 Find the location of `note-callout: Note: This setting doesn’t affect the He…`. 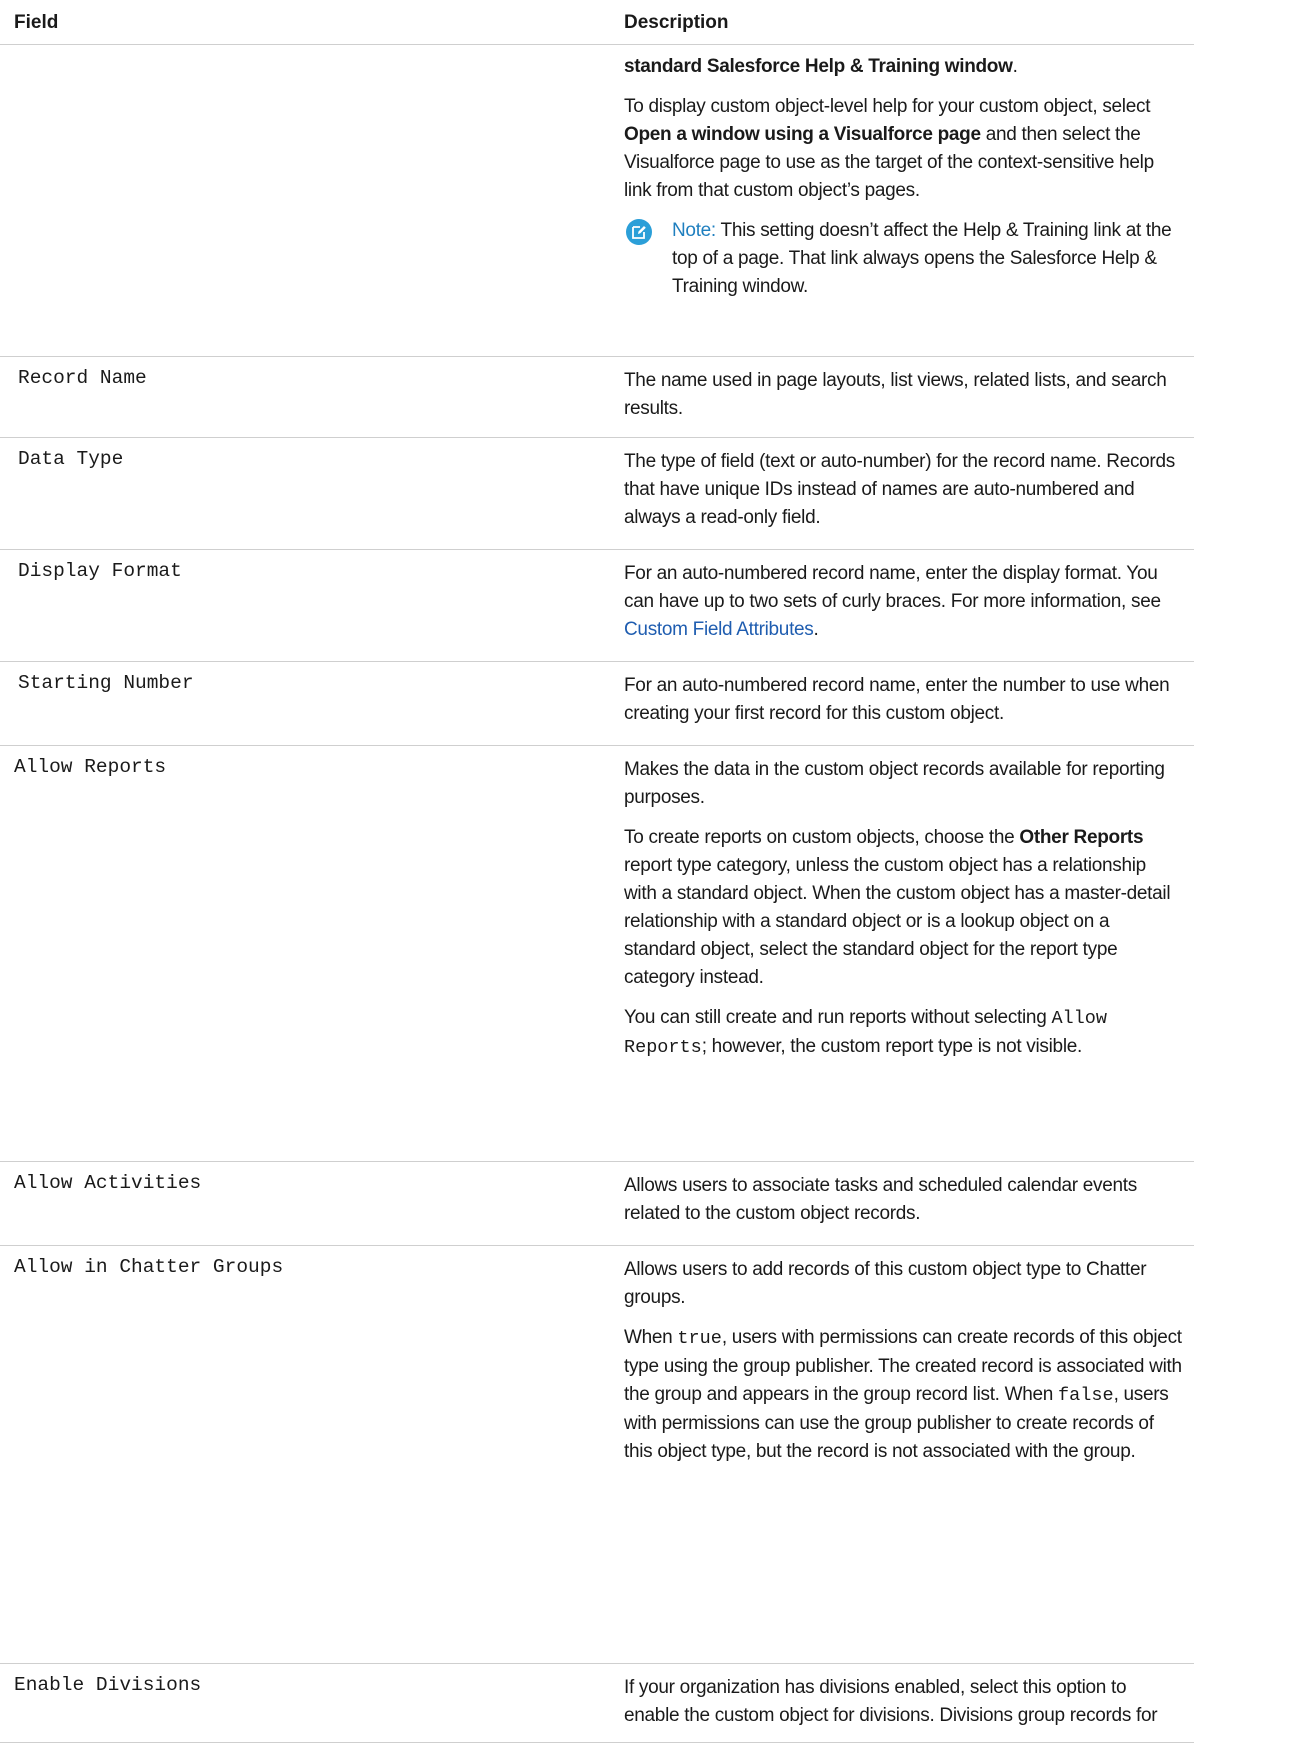

note-callout: Note: This setting doesn’t affect the He… is located at coordinates (903, 259).